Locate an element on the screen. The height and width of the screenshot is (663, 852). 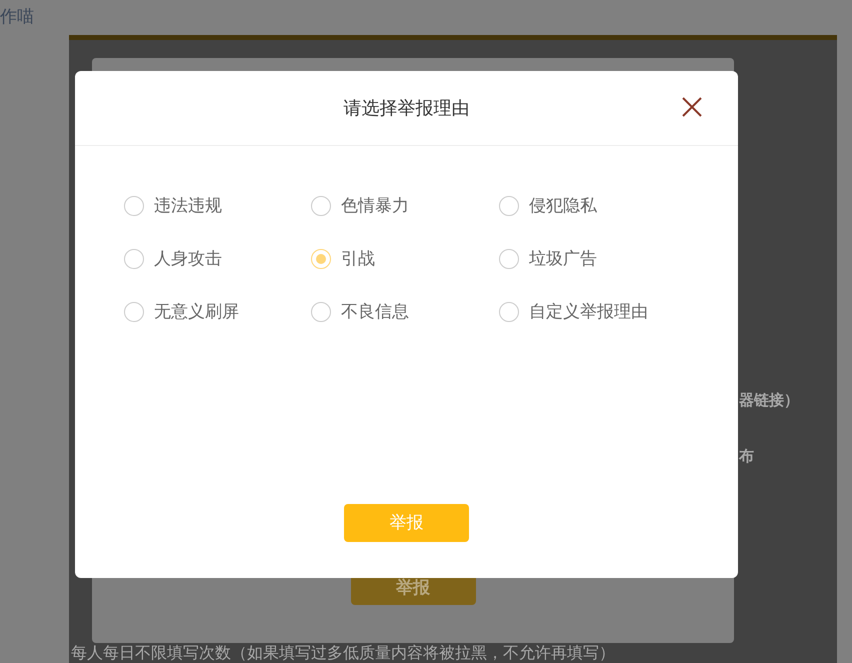
dialog-title: 请选择举报理由 is located at coordinates (407, 108).